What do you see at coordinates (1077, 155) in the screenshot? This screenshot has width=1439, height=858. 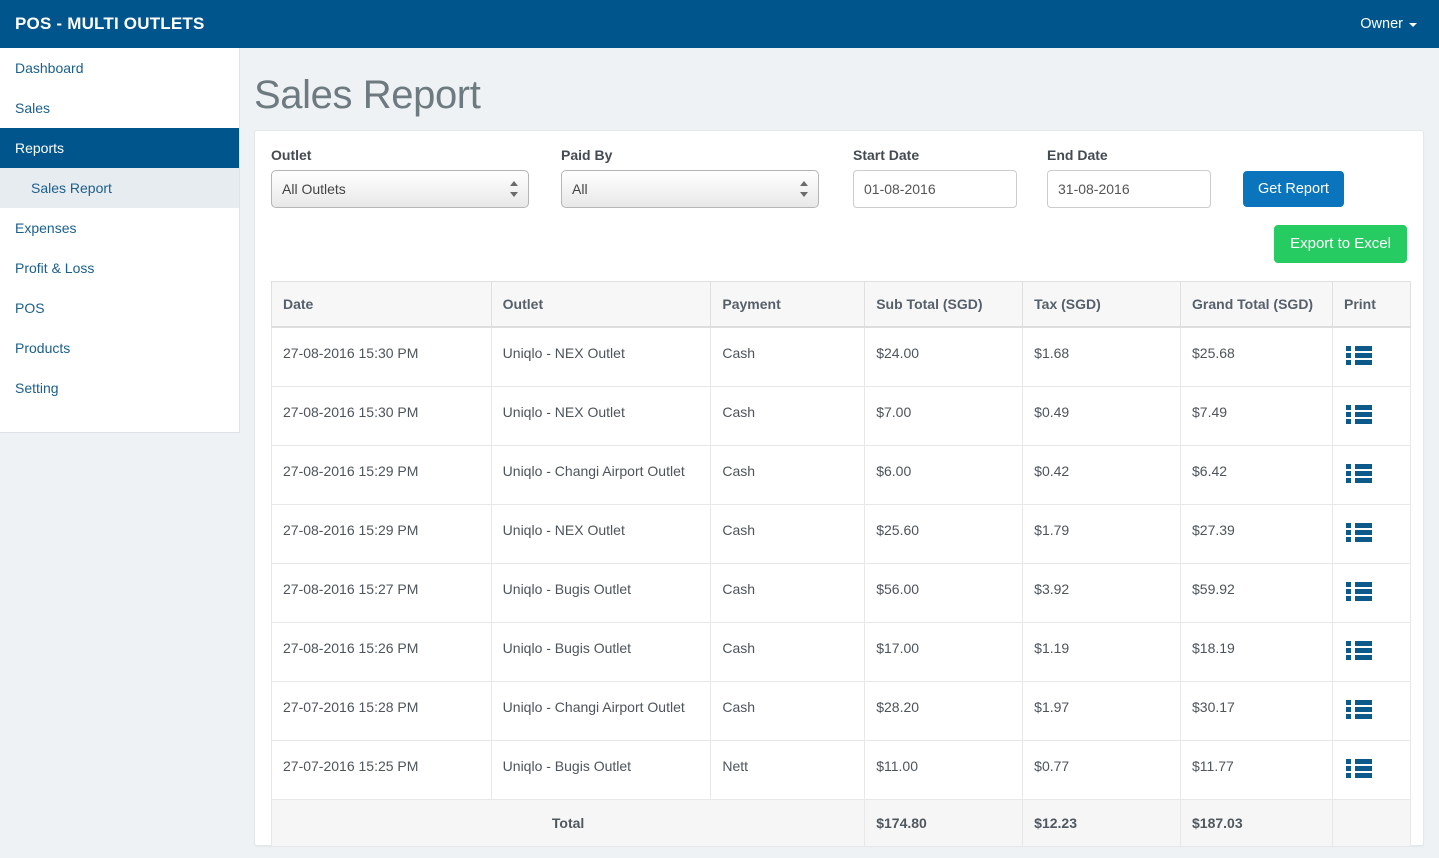 I see `end-date-label: End Date` at bounding box center [1077, 155].